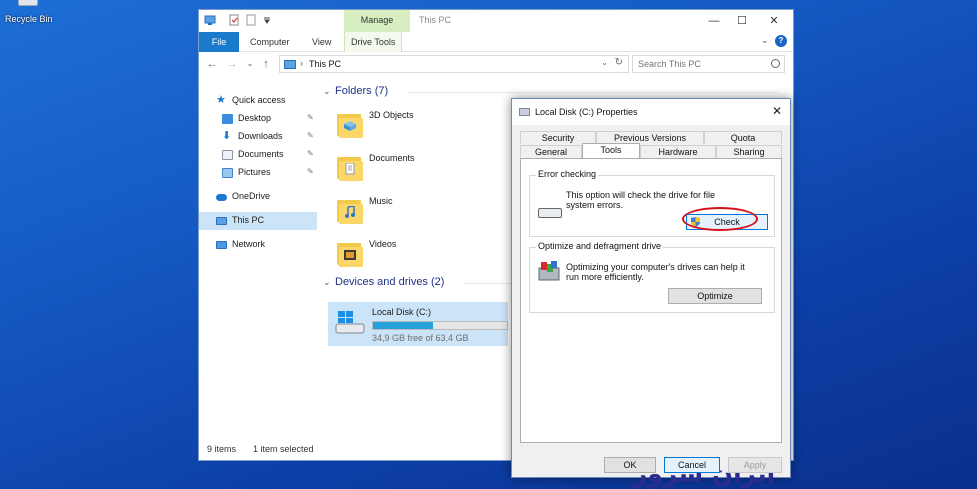 The width and height of the screenshot is (977, 489). I want to click on address-row: ← → ⌄ ↑ › This PC ⌄ ↻, so click(496, 65).